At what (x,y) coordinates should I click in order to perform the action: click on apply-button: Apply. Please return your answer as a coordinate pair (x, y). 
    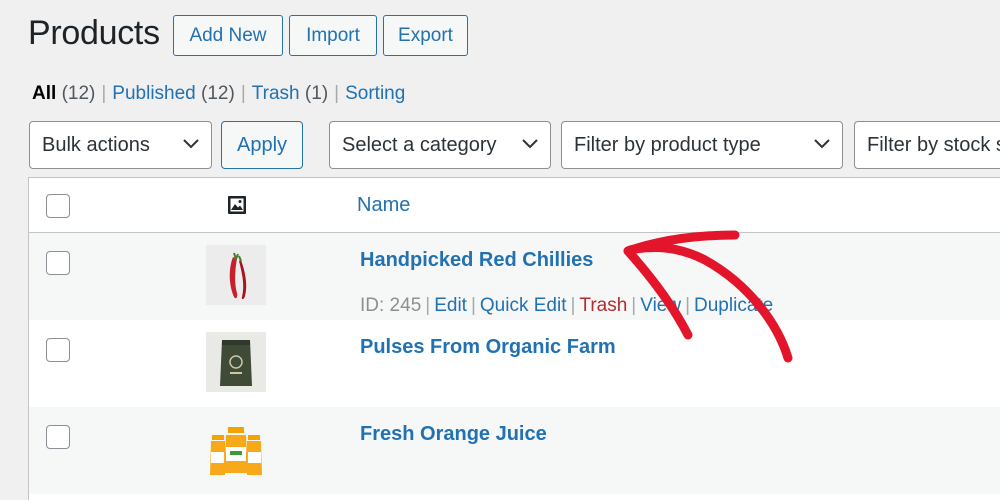
    Looking at the image, I should click on (262, 145).